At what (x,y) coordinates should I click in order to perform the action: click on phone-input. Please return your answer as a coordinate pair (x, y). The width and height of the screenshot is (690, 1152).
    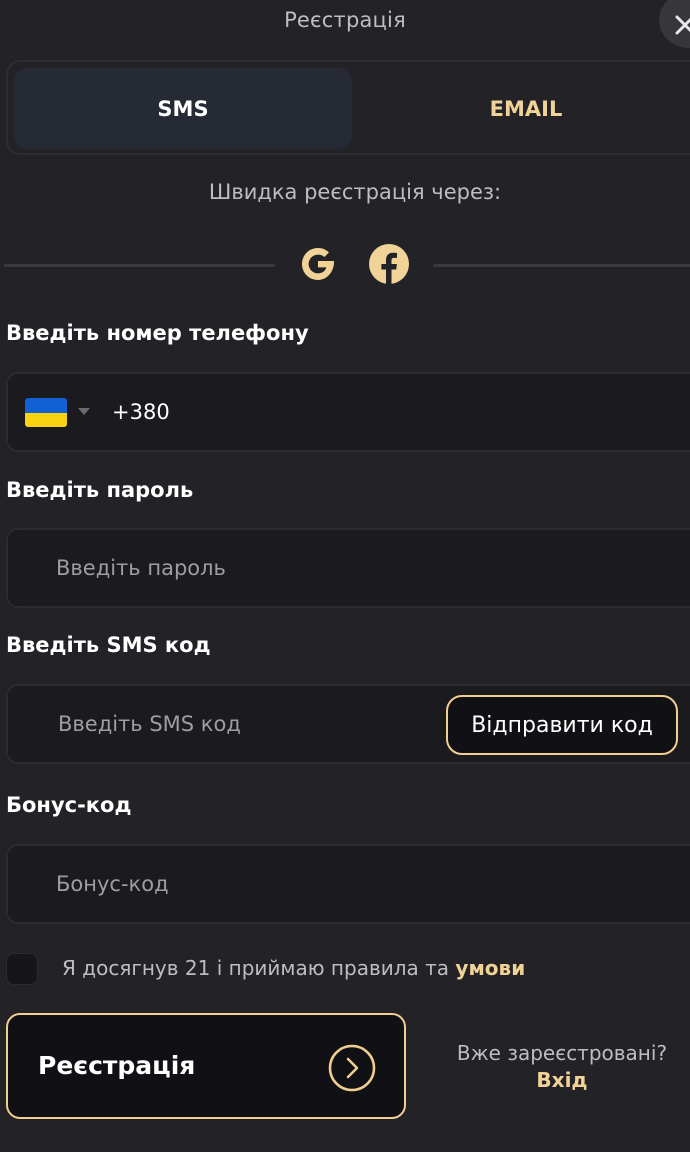
    Looking at the image, I should click on (392, 412).